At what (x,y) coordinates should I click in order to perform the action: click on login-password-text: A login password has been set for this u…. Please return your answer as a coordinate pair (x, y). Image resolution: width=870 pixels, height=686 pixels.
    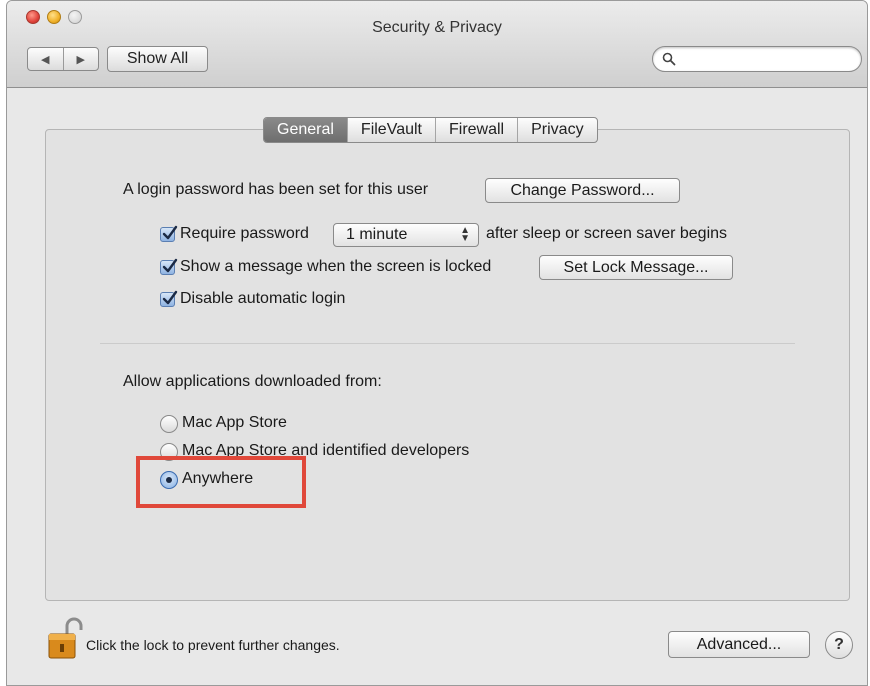
    Looking at the image, I should click on (276, 189).